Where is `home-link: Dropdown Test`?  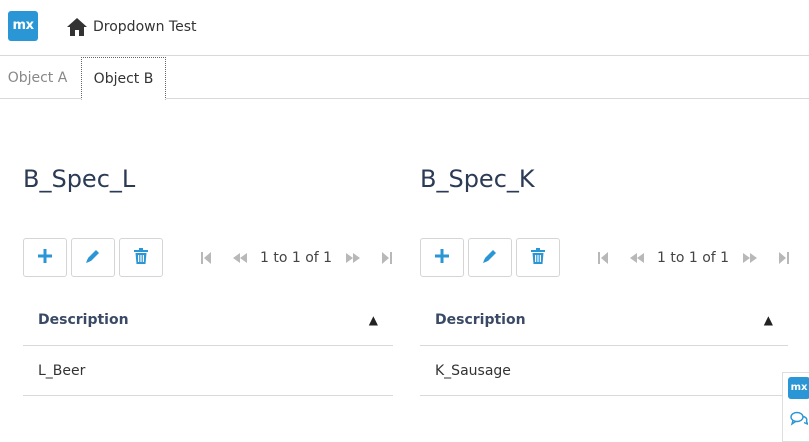
home-link: Dropdown Test is located at coordinates (131, 27).